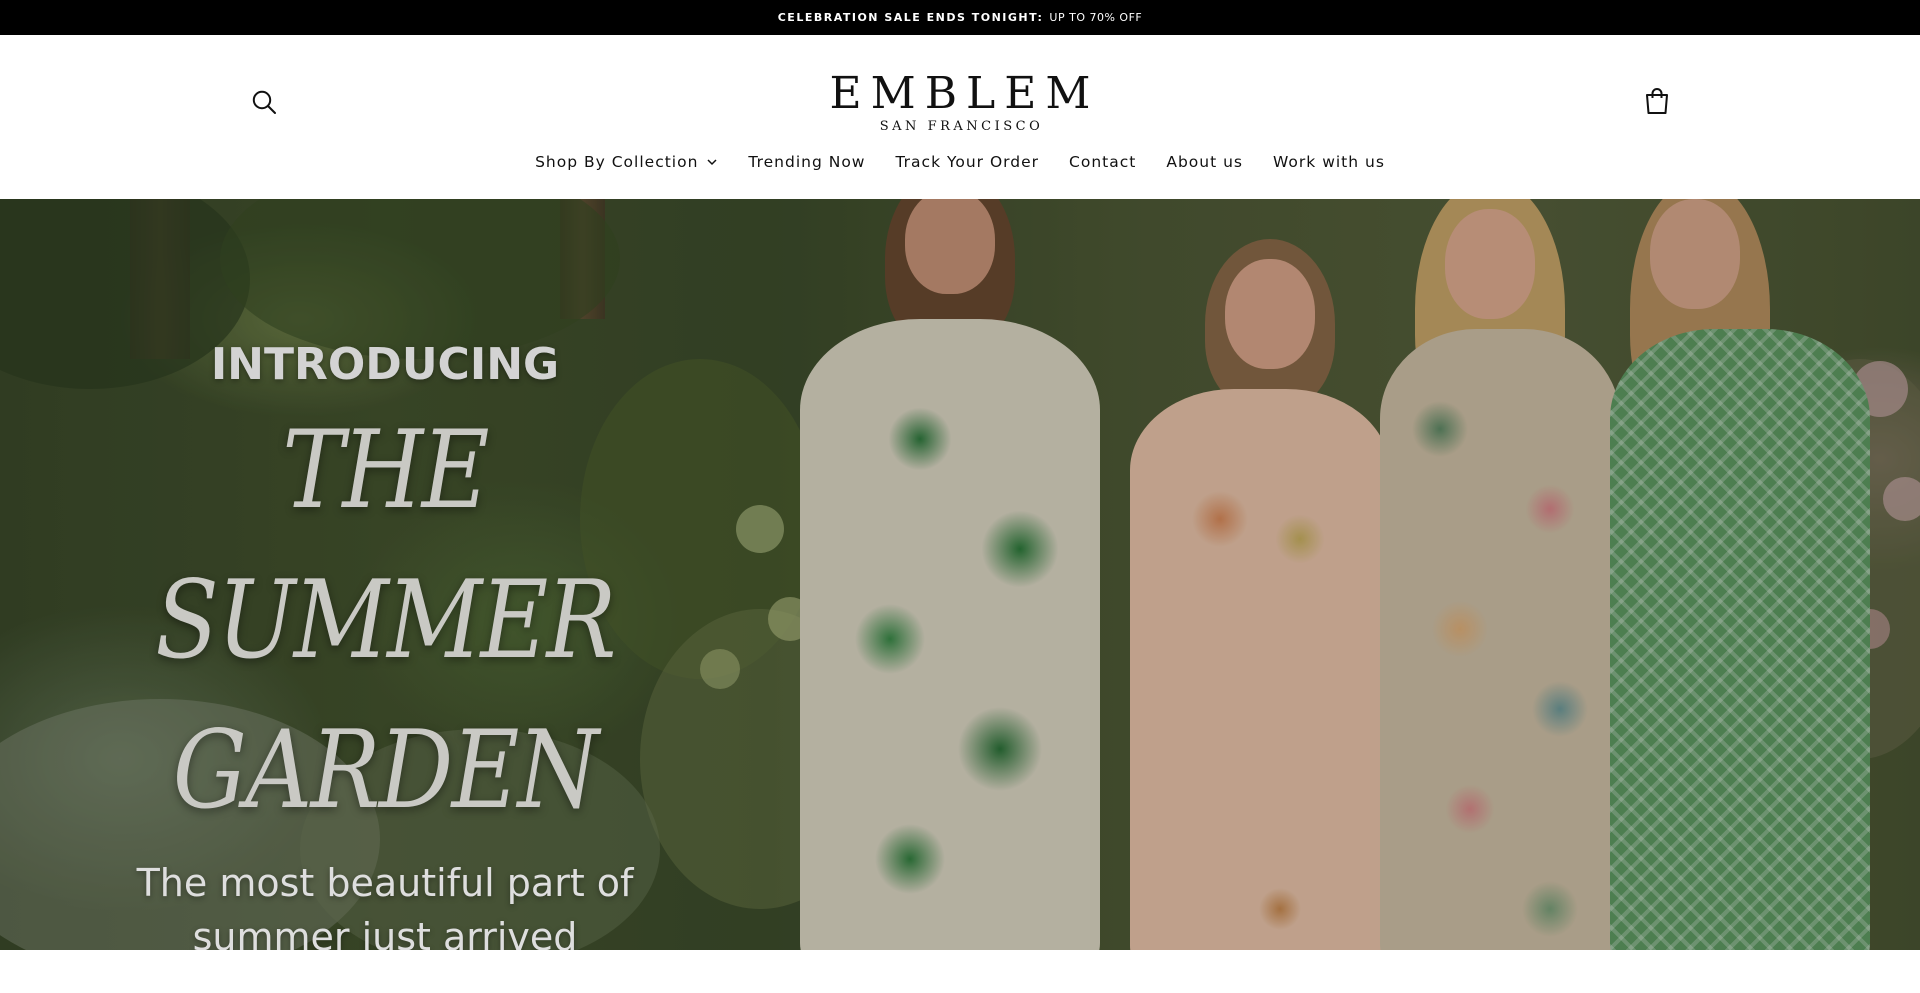  Describe the element at coordinates (385, 364) in the screenshot. I see `hero-eyebrow: INTRODUCING` at that location.